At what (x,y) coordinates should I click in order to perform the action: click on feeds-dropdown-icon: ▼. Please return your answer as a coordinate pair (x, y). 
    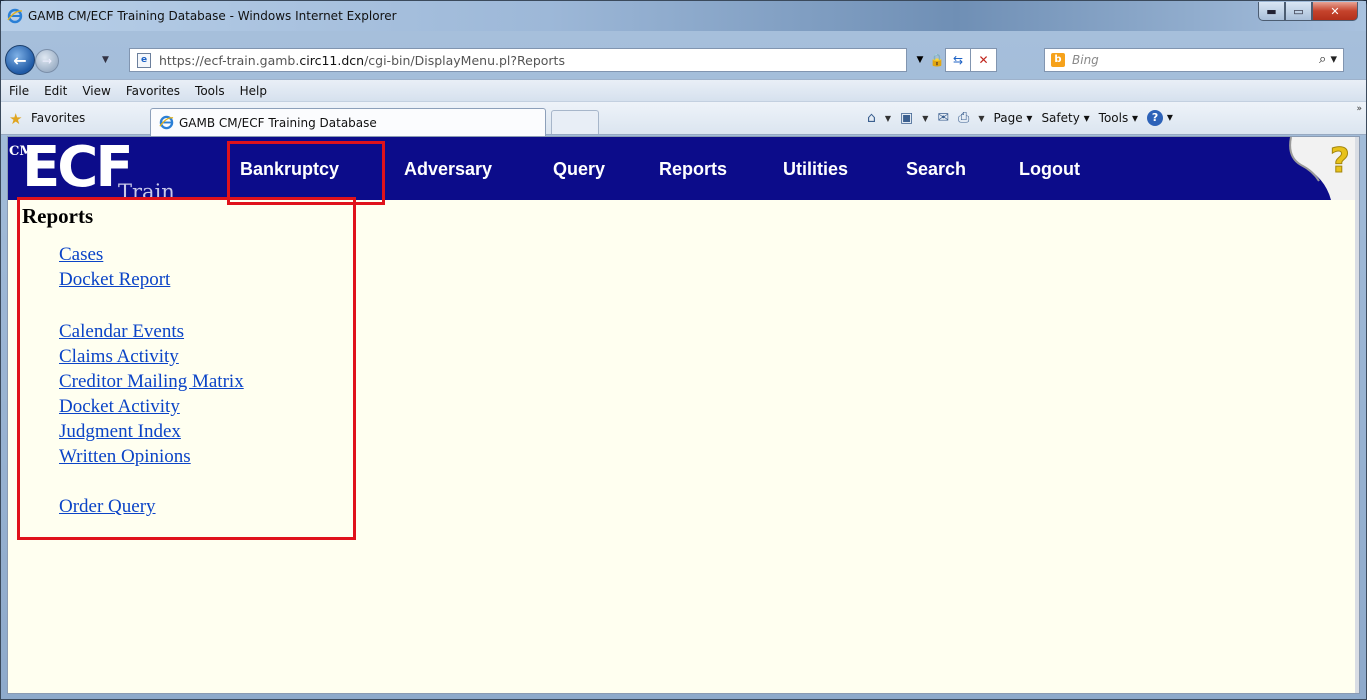
    Looking at the image, I should click on (925, 118).